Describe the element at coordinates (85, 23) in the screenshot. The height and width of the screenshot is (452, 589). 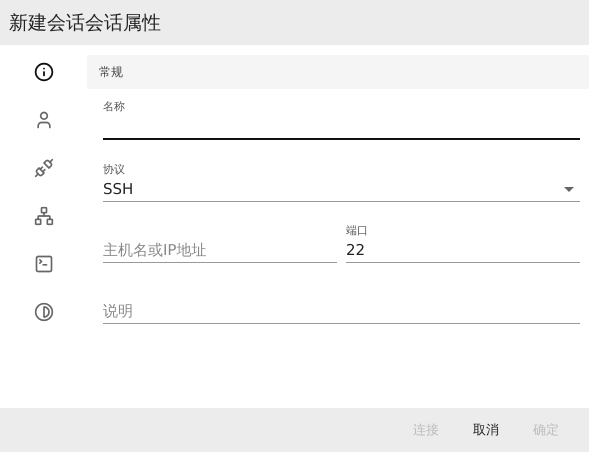
I see `window-title: 新建会话会话属性` at that location.